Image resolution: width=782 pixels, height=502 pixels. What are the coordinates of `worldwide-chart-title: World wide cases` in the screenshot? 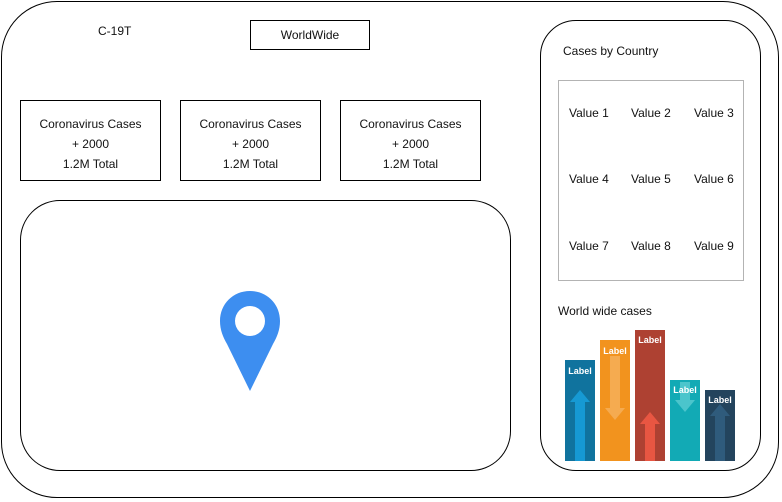 It's located at (605, 311).